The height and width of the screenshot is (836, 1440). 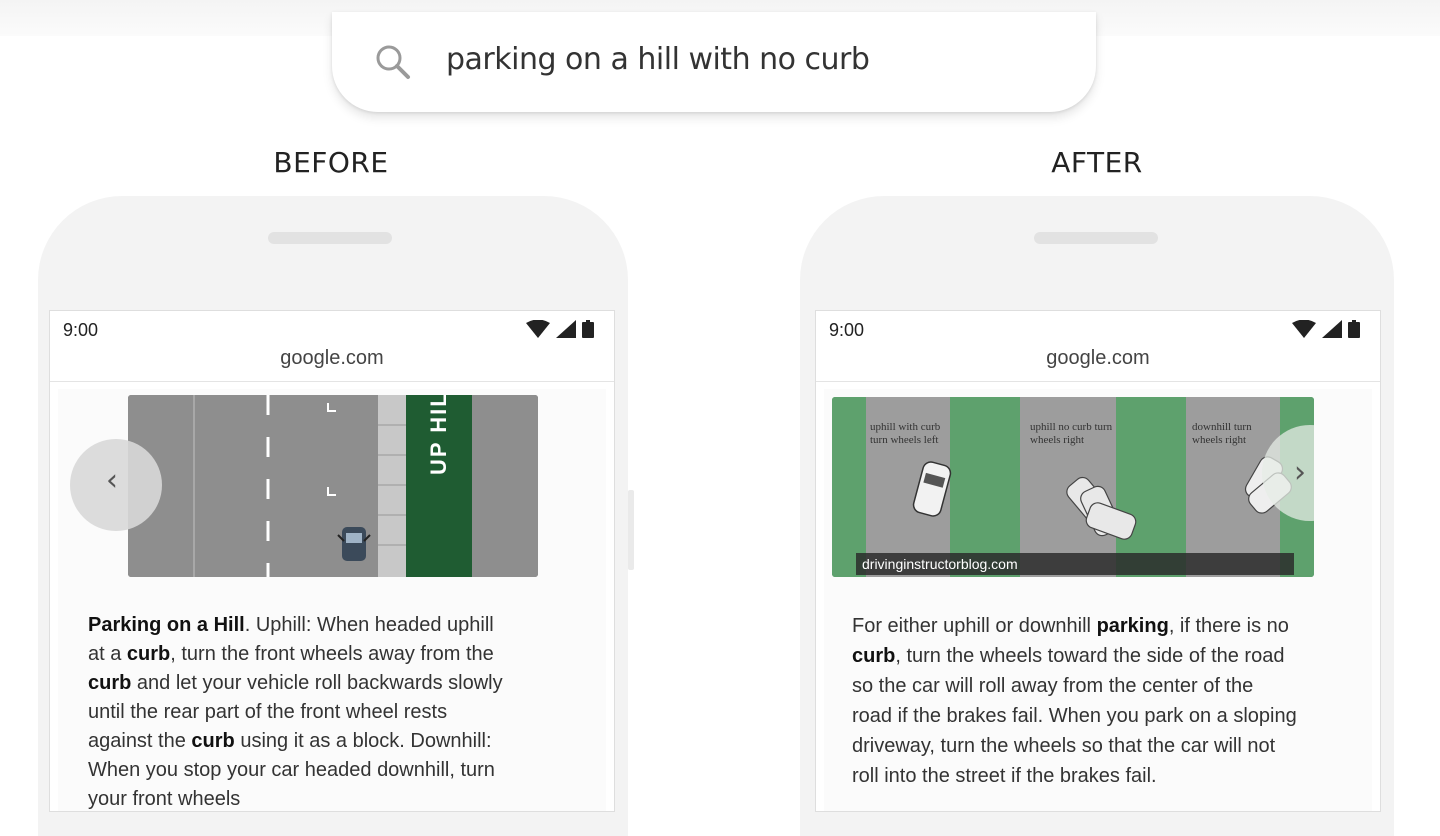 What do you see at coordinates (393, 62) in the screenshot?
I see `search-icon` at bounding box center [393, 62].